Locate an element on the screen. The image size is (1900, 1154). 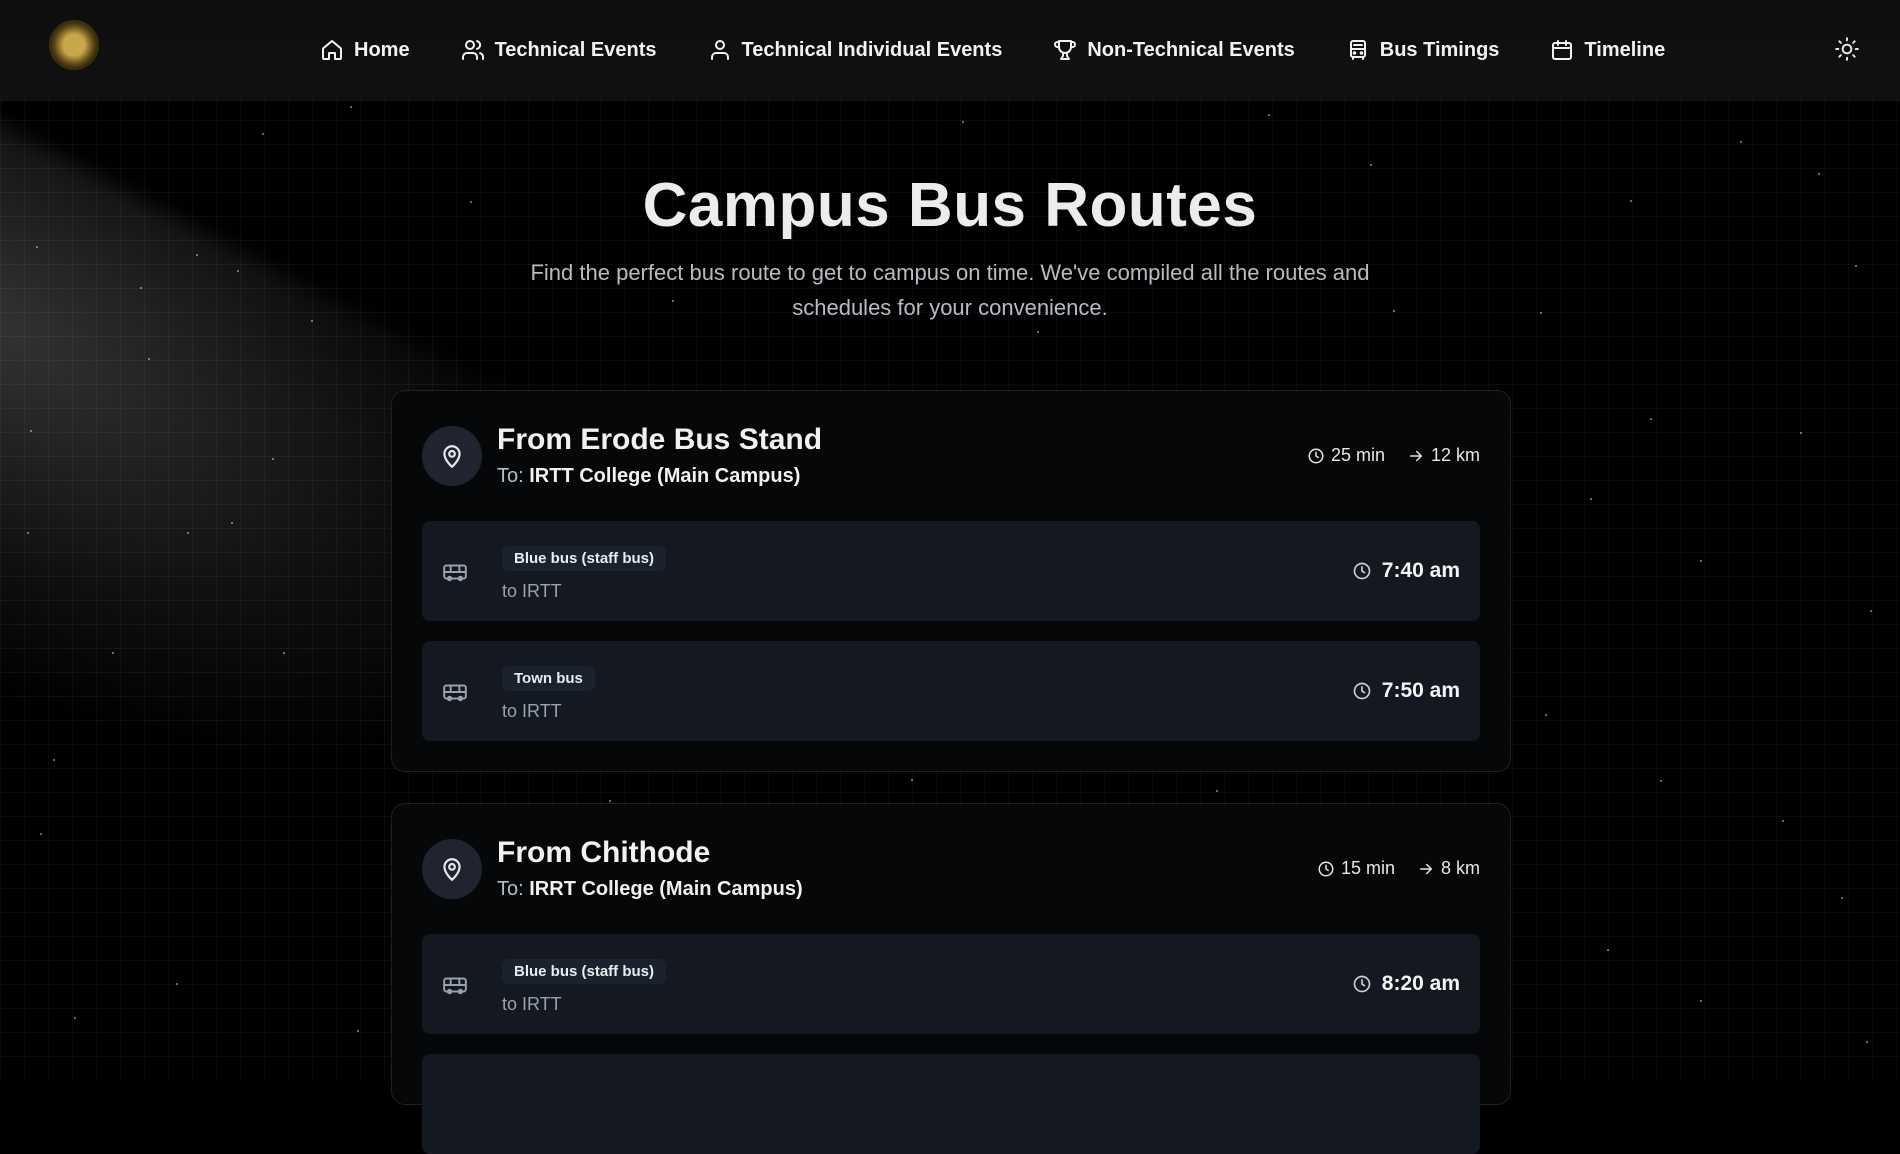
nav-technical-individual-events: Technical Individual Events is located at coordinates (855, 50).